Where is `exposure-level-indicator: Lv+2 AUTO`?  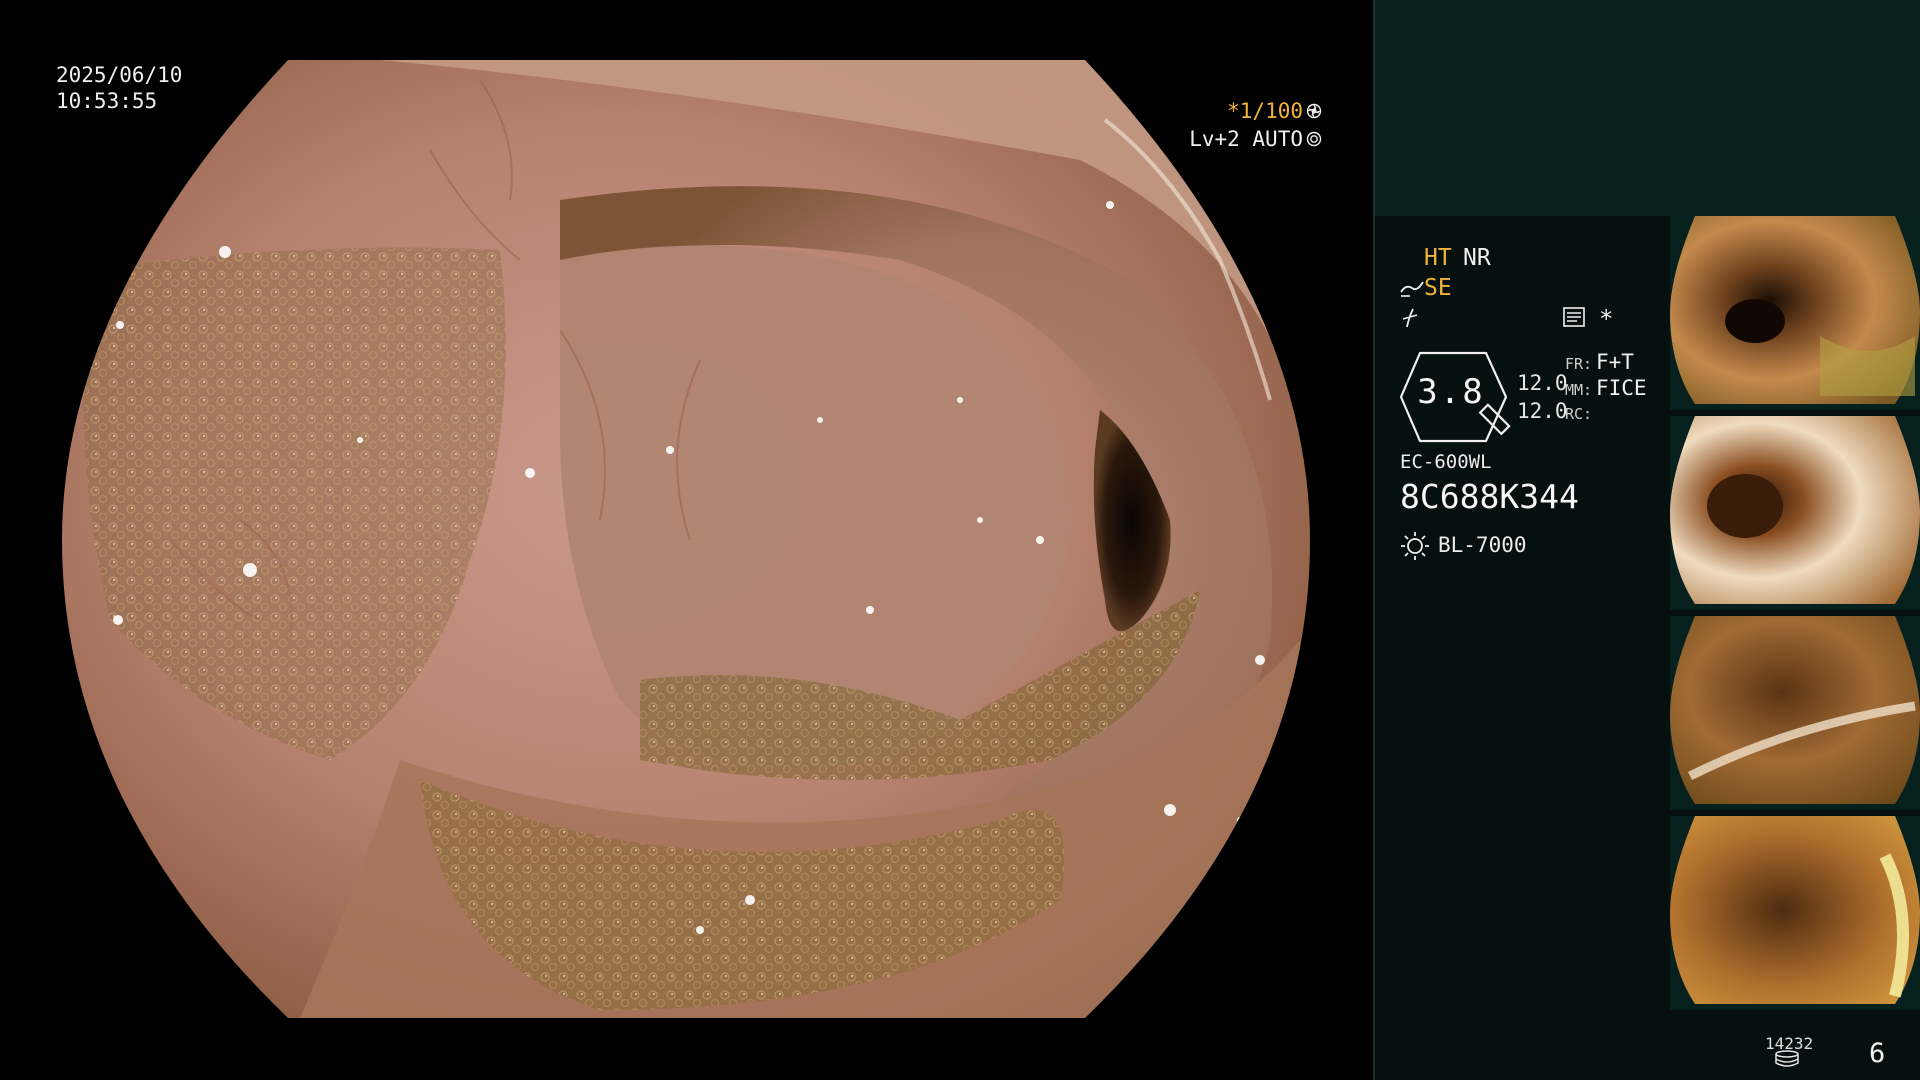
exposure-level-indicator: Lv+2 AUTO is located at coordinates (1236, 139).